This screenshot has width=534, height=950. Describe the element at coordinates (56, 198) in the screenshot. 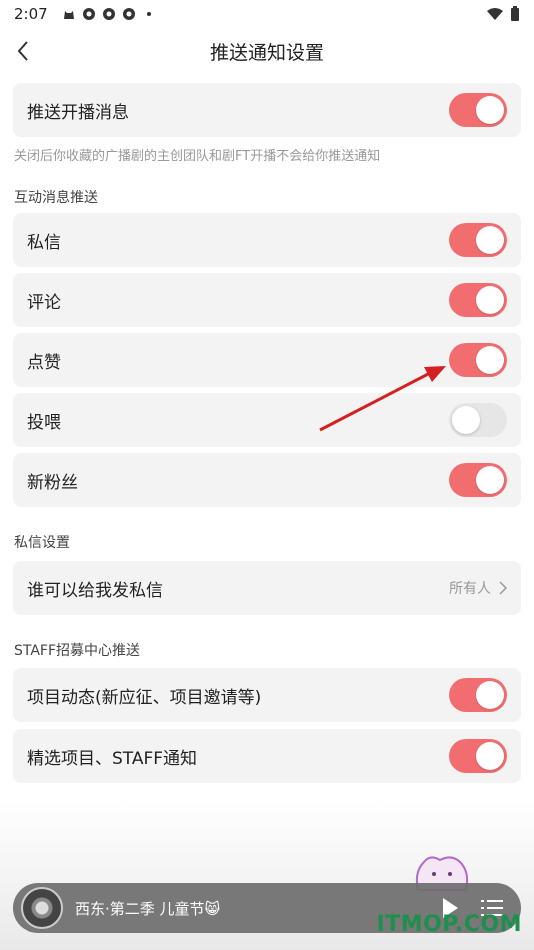

I see `interaction-section-title: 互动消息推送` at that location.